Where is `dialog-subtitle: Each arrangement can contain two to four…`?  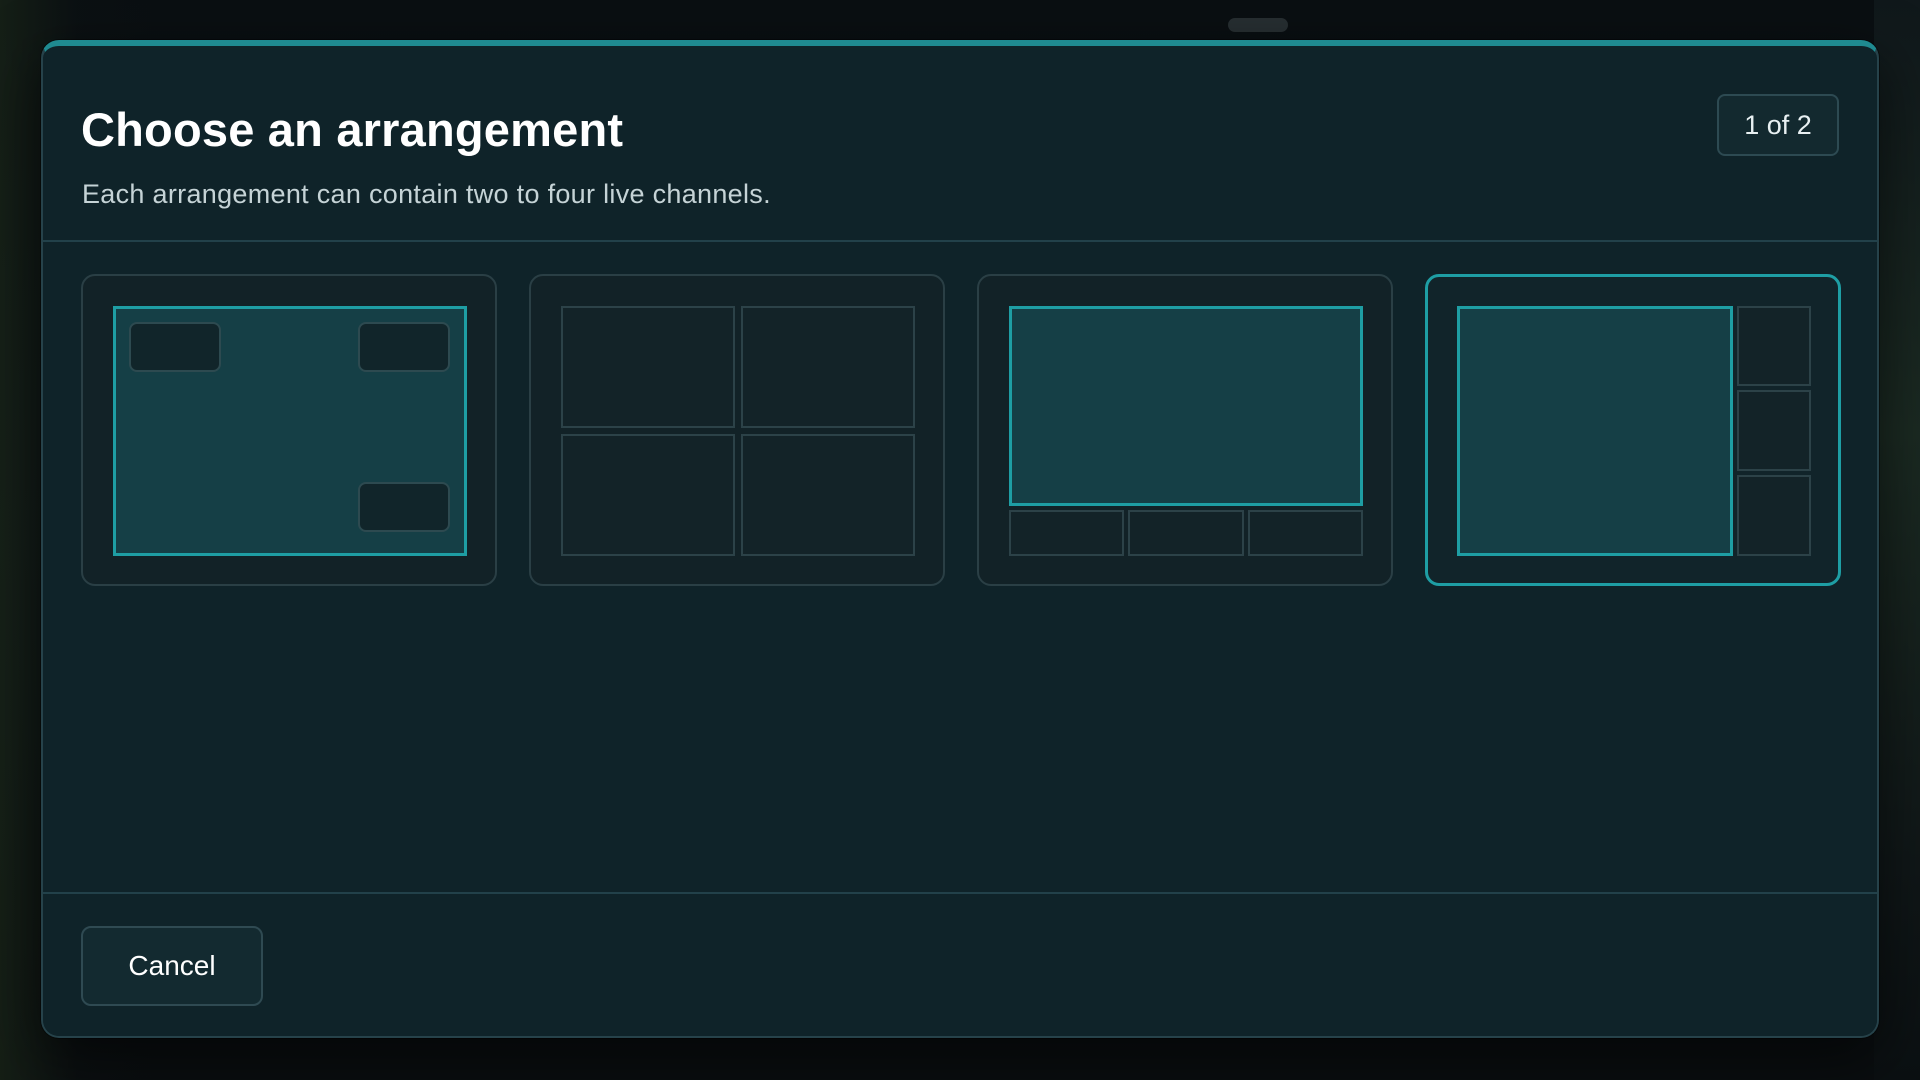 dialog-subtitle: Each arrangement can contain two to four… is located at coordinates (426, 194).